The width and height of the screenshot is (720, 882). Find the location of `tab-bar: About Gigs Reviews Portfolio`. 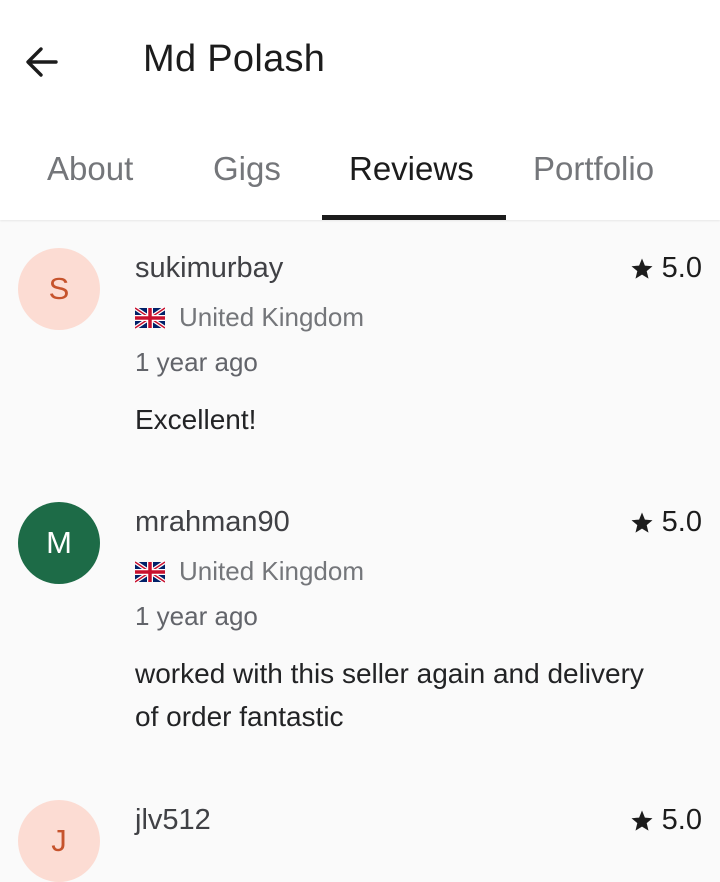

tab-bar: About Gigs Reviews Portfolio is located at coordinates (360, 180).